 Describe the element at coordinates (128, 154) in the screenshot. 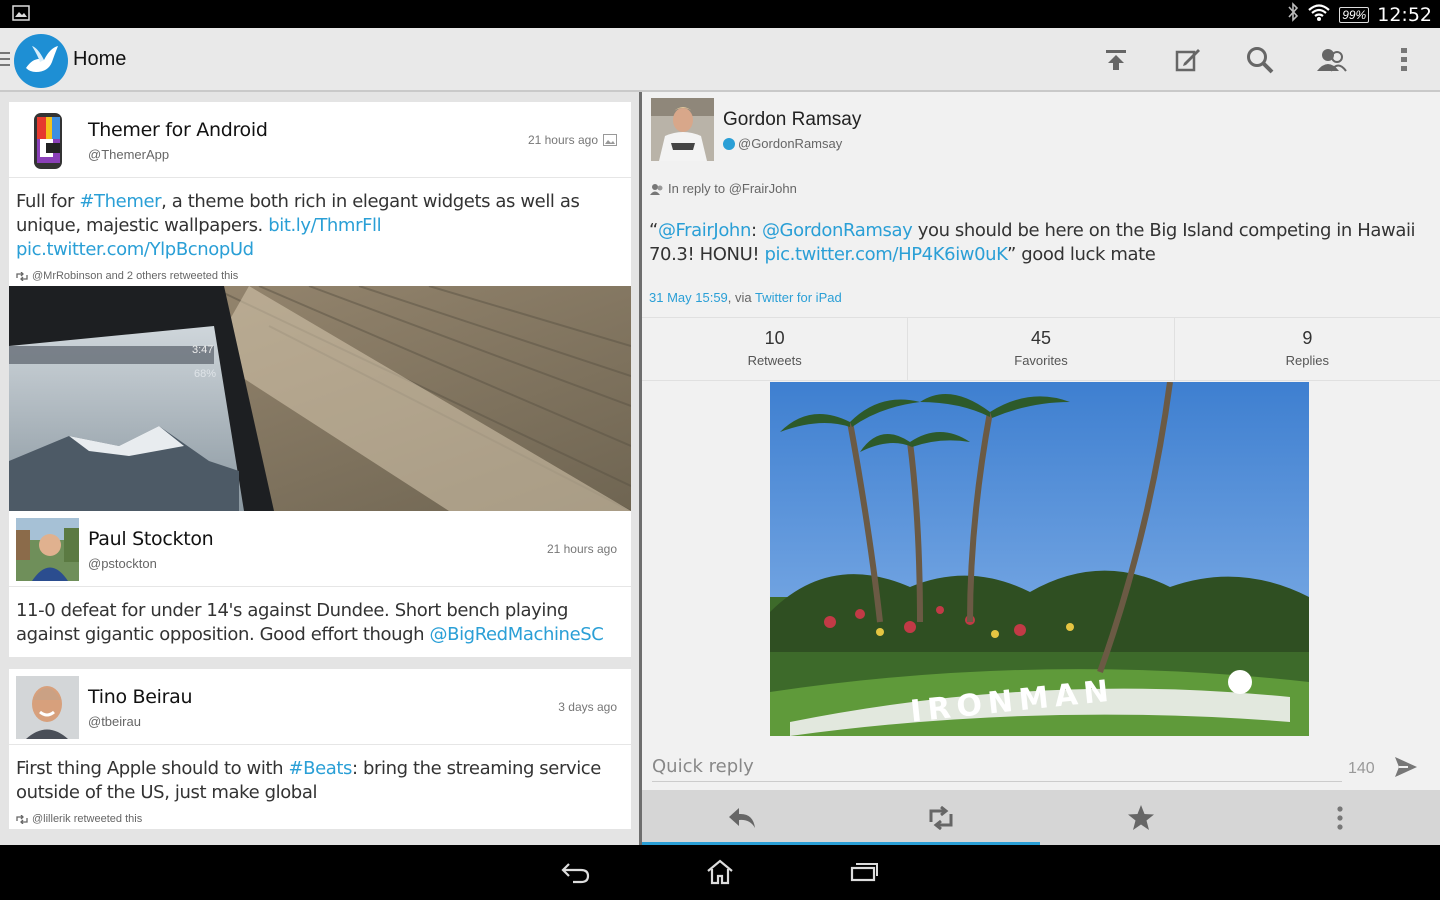

I see `author-handle: @ThemerApp` at that location.